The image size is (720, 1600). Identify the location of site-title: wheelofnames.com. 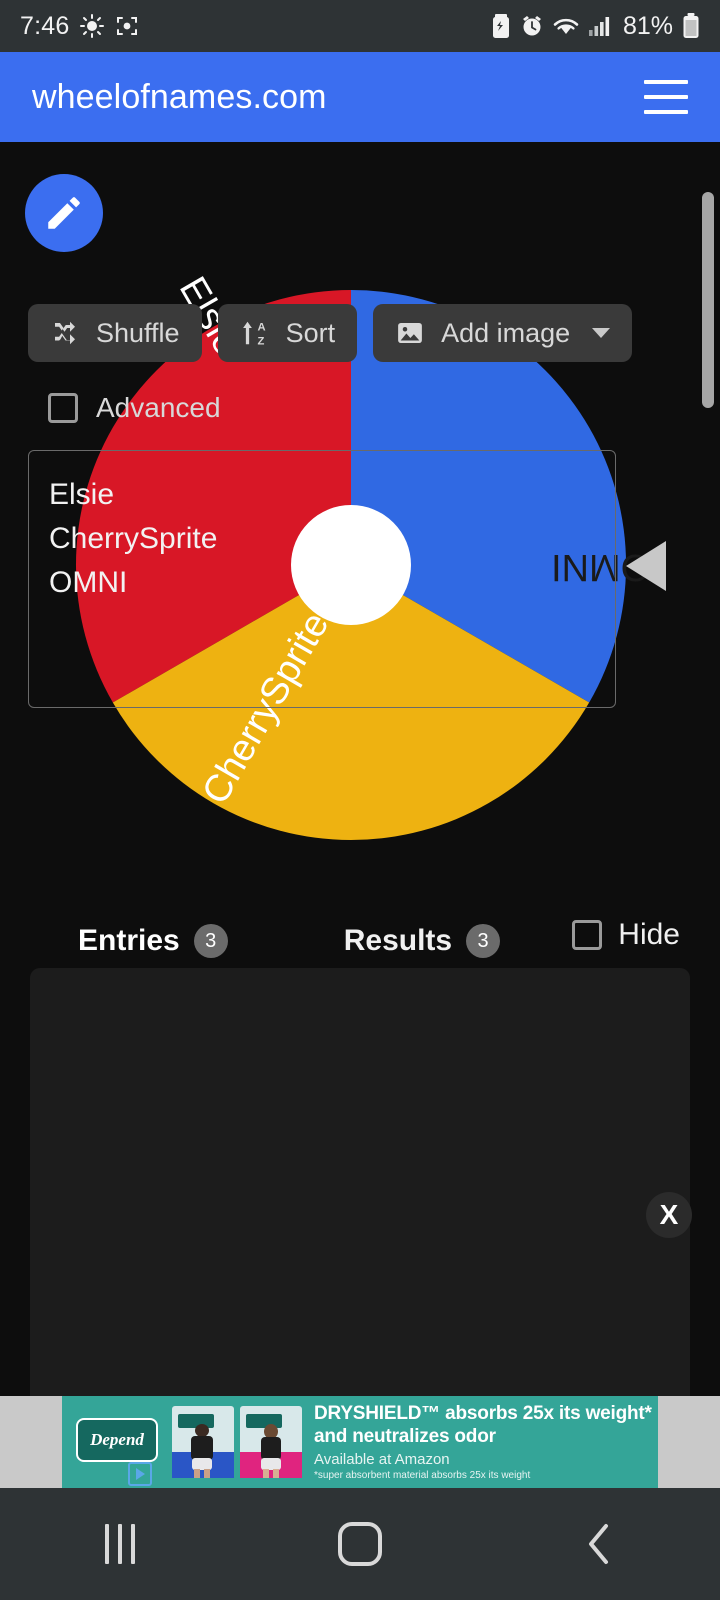
(179, 96).